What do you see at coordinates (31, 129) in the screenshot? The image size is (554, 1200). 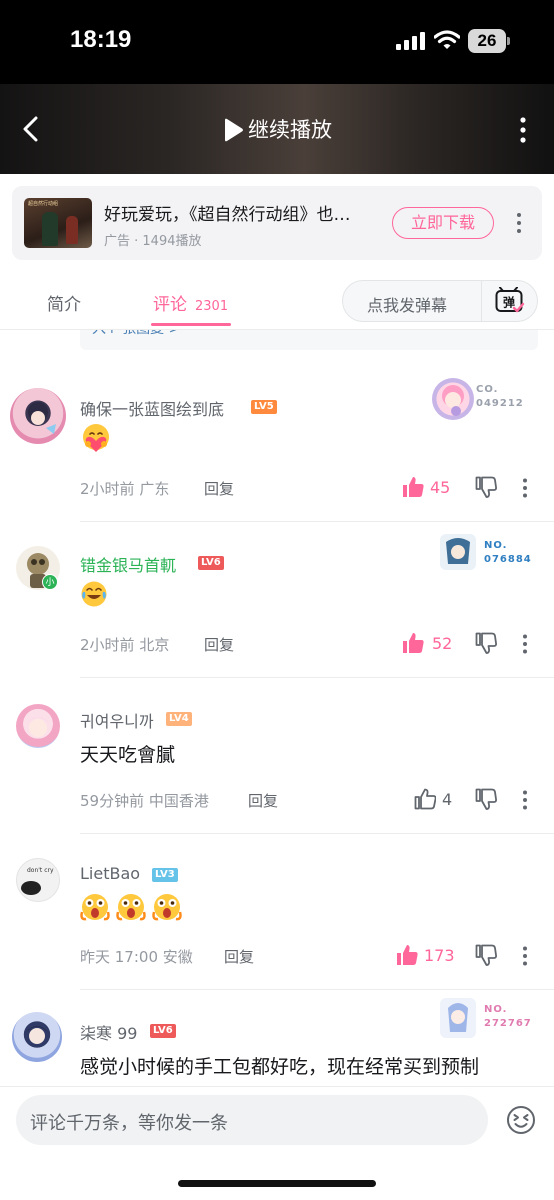 I see `back-arrow-icon` at bounding box center [31, 129].